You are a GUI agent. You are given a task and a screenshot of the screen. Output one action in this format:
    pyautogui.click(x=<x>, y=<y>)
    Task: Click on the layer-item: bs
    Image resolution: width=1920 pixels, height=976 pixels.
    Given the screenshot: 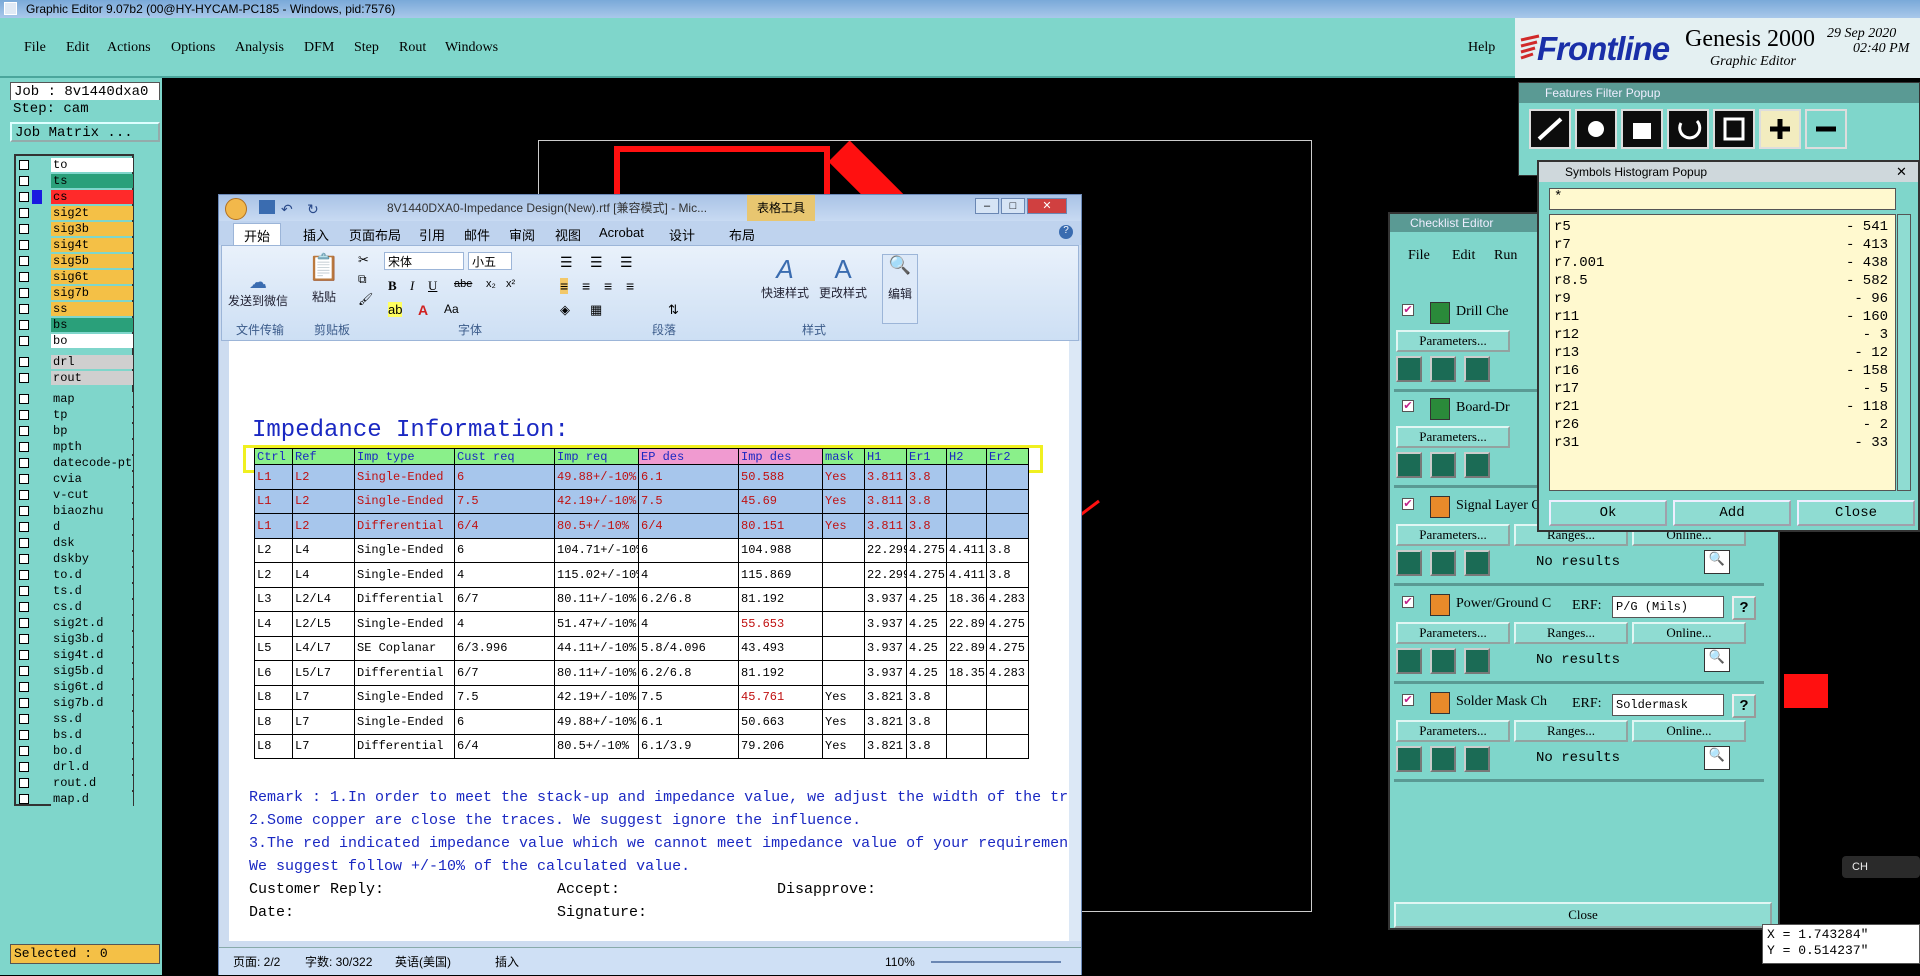 What is the action you would take?
    pyautogui.click(x=75, y=325)
    